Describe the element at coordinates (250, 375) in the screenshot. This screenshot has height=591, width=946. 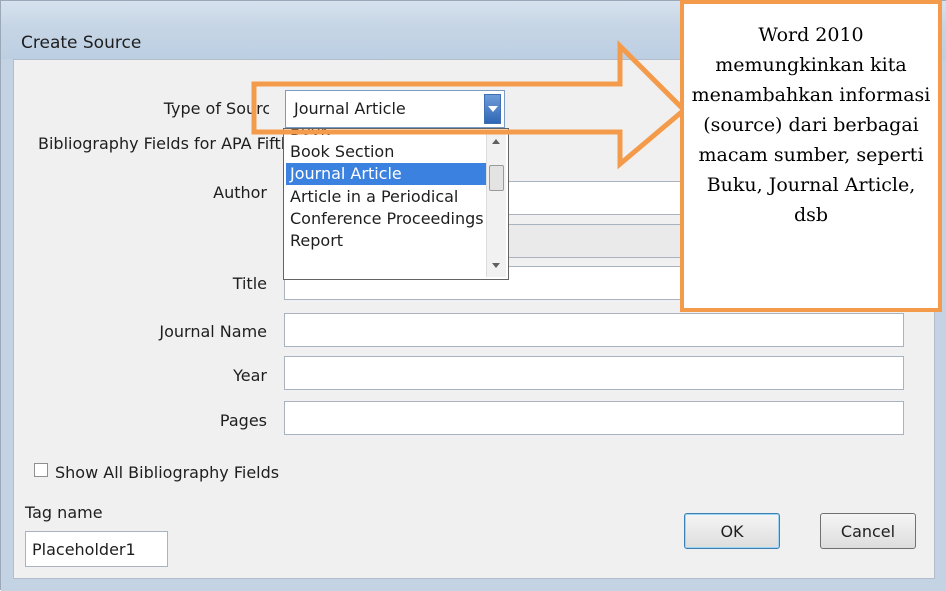
I see `year-label: Year` at that location.